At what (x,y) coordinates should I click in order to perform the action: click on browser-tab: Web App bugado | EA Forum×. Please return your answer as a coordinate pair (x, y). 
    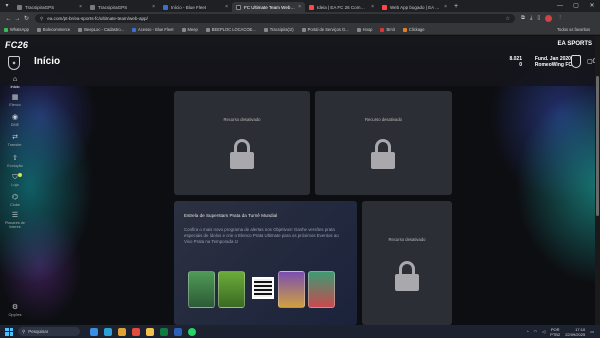
    Looking at the image, I should click on (414, 7).